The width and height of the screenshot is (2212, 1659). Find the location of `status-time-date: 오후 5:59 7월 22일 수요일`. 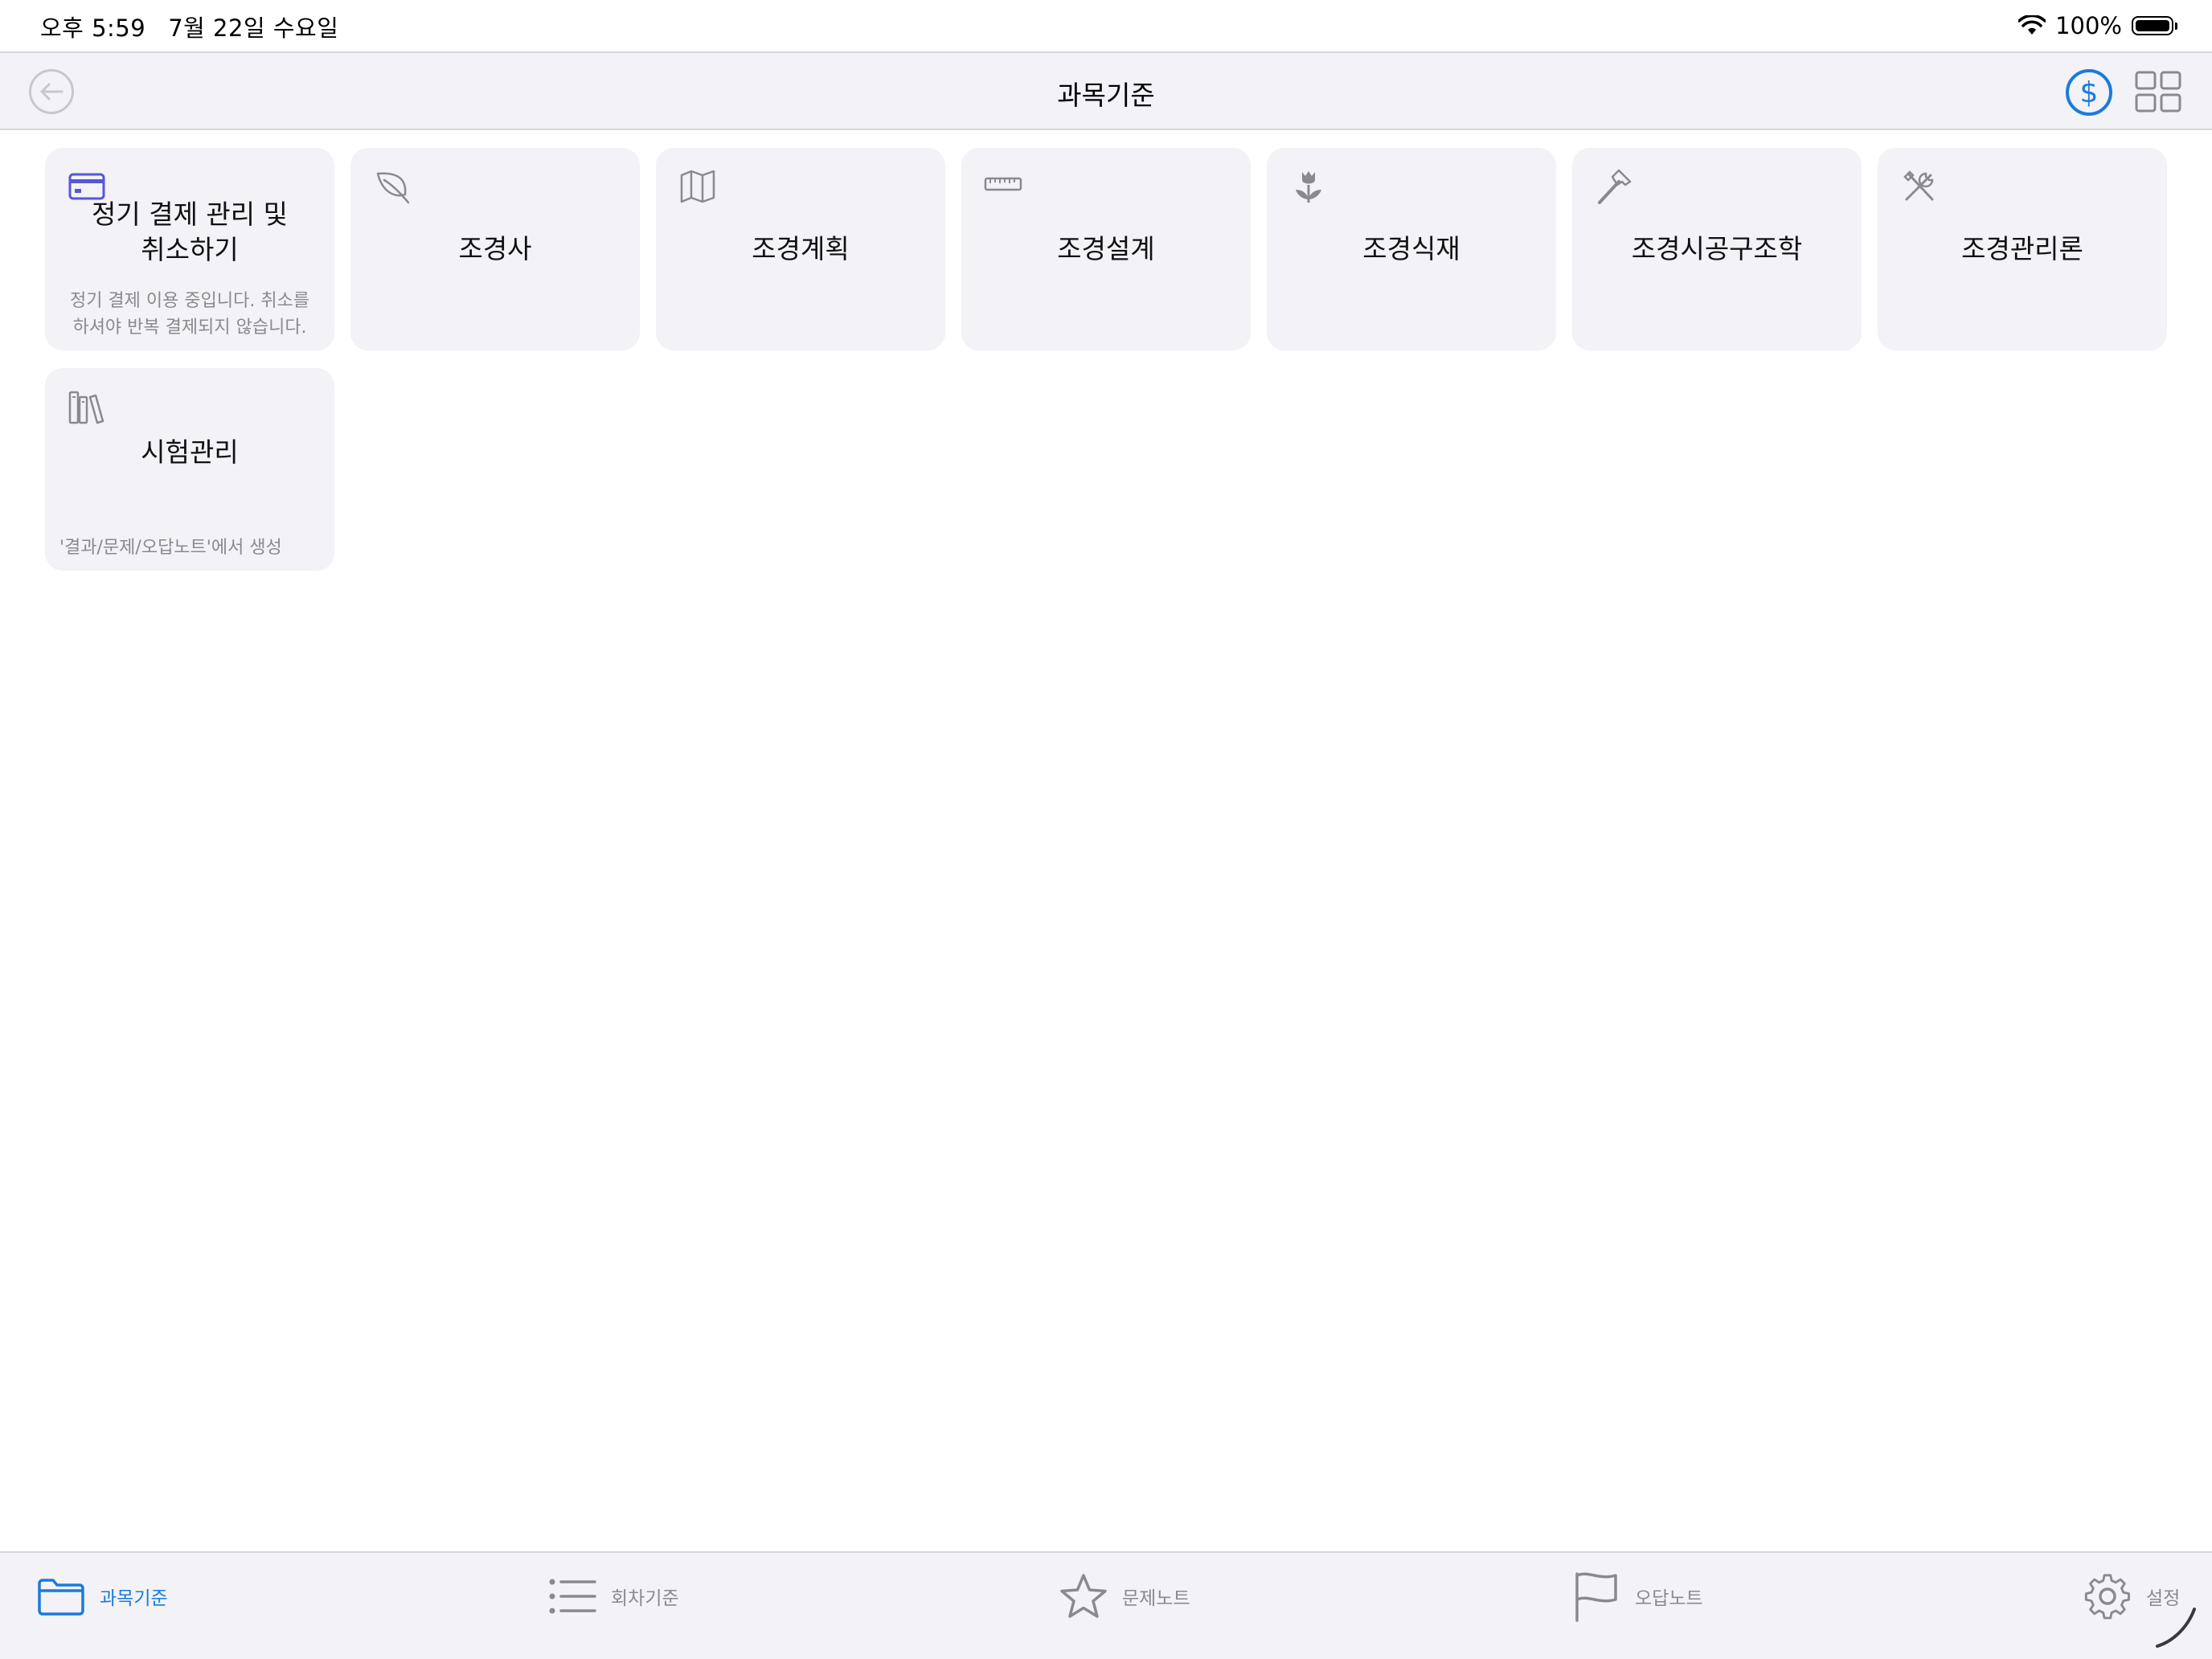

status-time-date: 오후 5:59 7월 22일 수요일 is located at coordinates (189, 26).